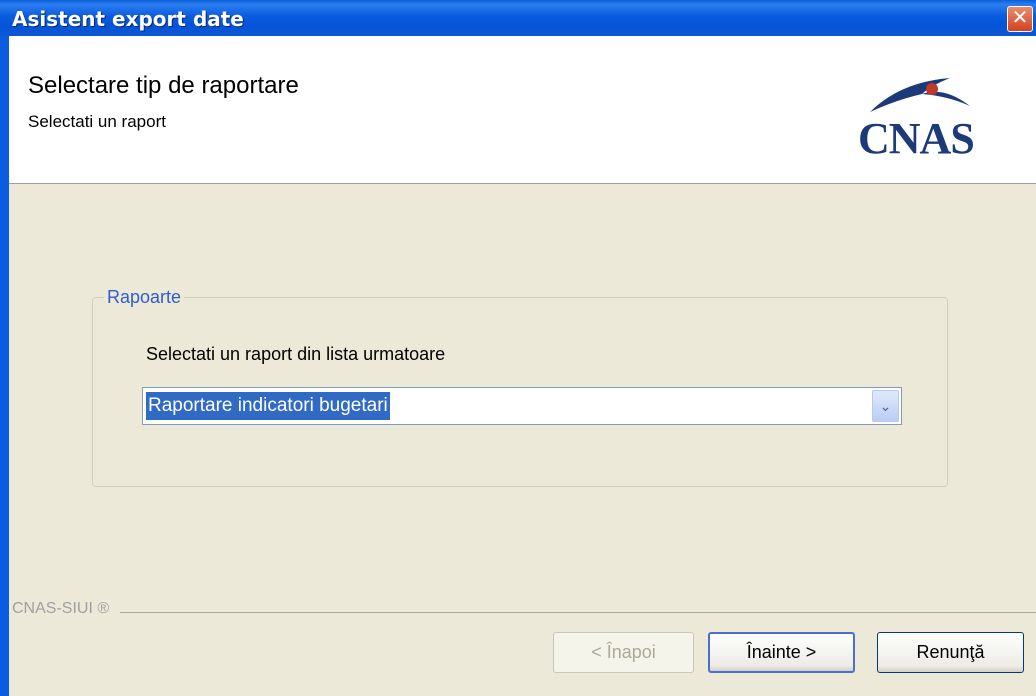  What do you see at coordinates (144, 297) in the screenshot?
I see `reports-group-legend: Rapoarte` at bounding box center [144, 297].